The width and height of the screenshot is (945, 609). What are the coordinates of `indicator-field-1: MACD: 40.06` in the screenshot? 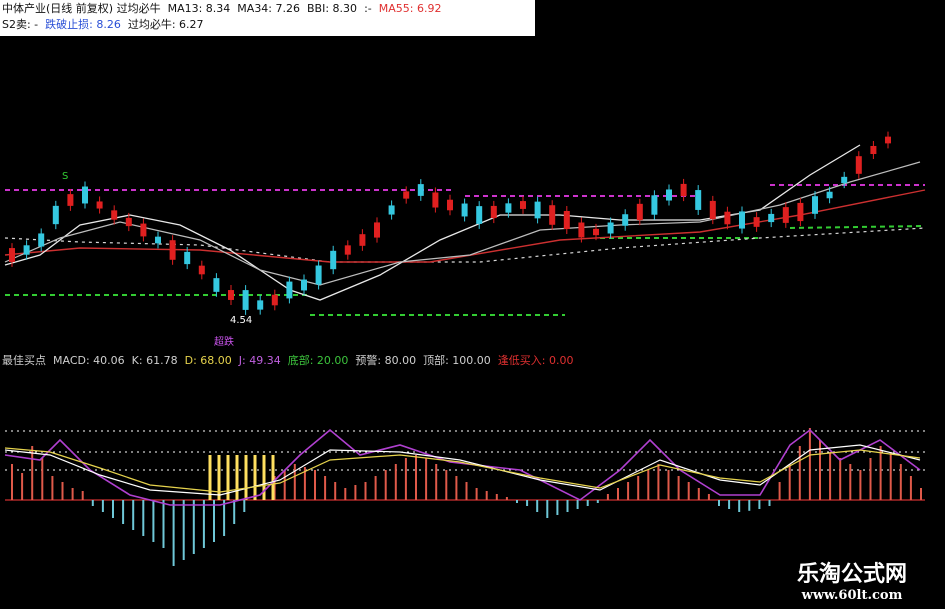 It's located at (89, 360).